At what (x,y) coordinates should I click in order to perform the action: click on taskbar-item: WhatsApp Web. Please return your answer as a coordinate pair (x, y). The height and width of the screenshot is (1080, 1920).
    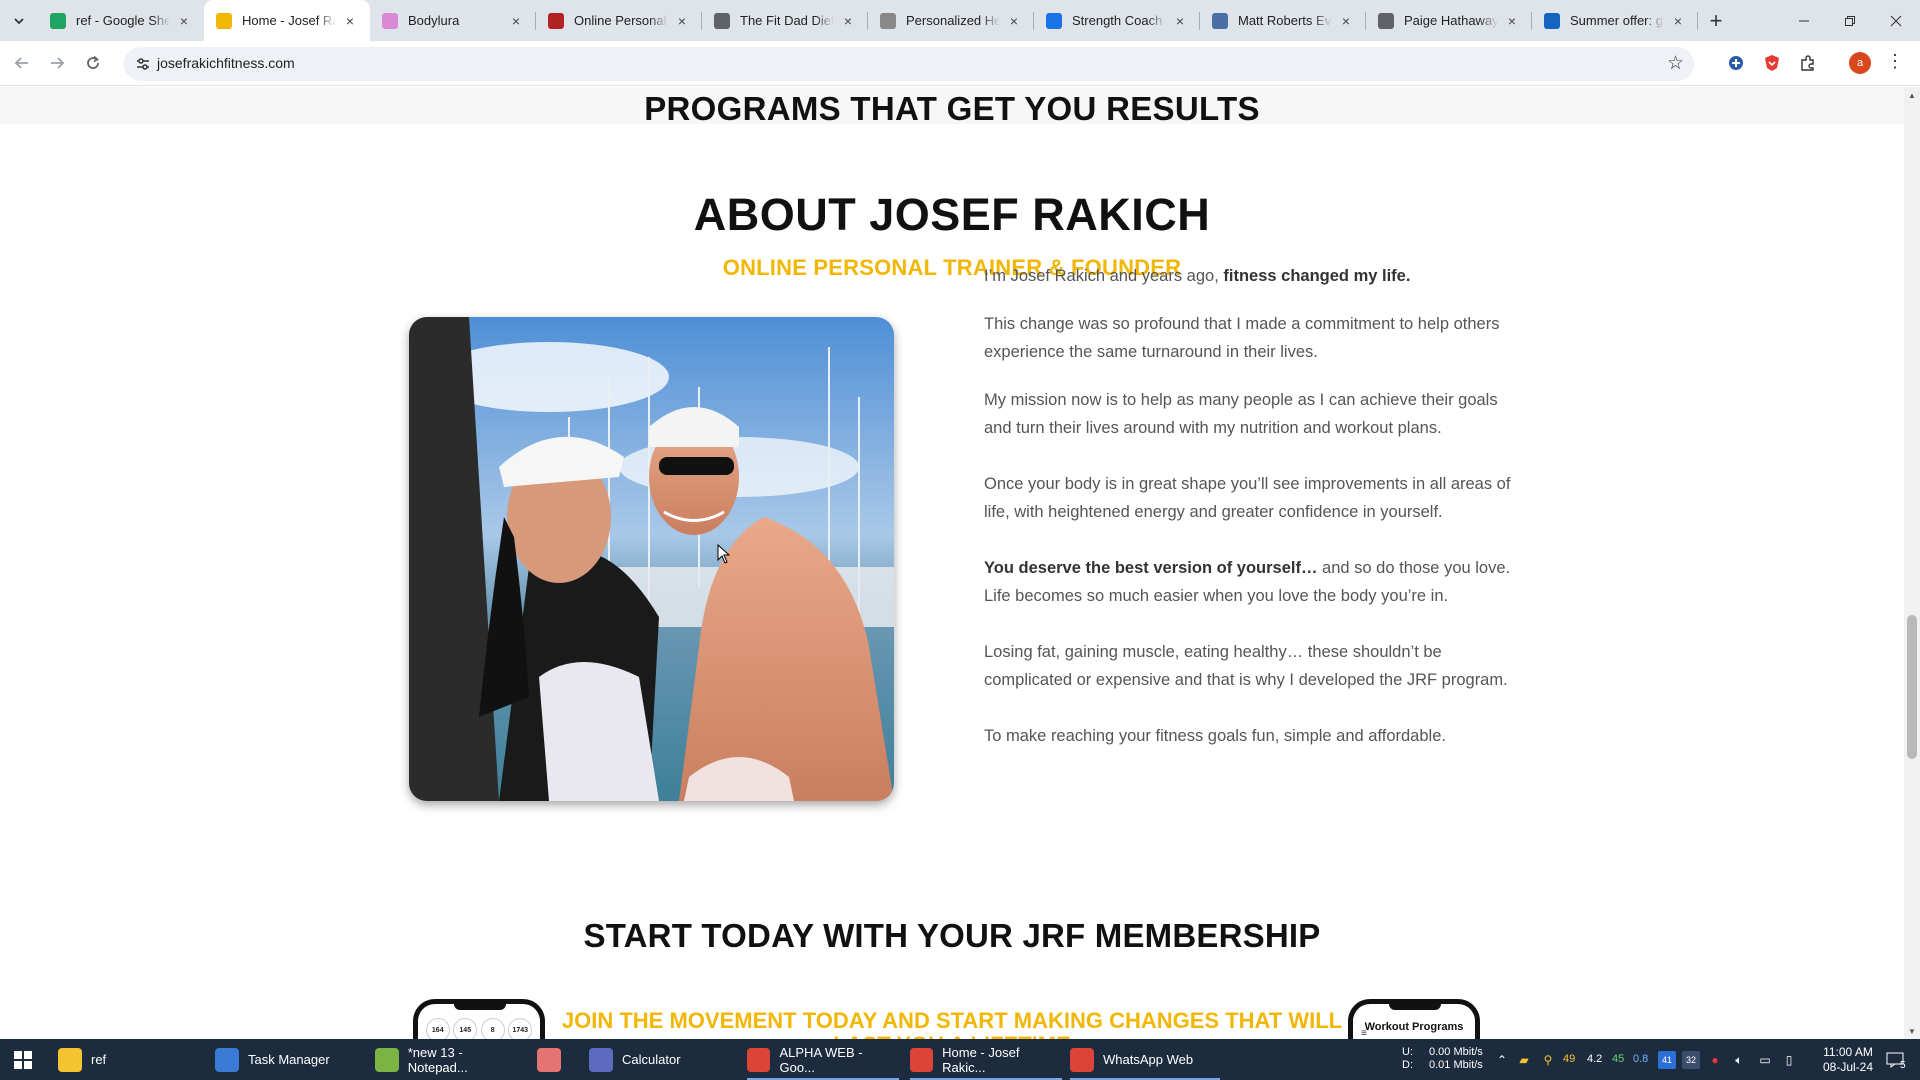
    Looking at the image, I should click on (1145, 1059).